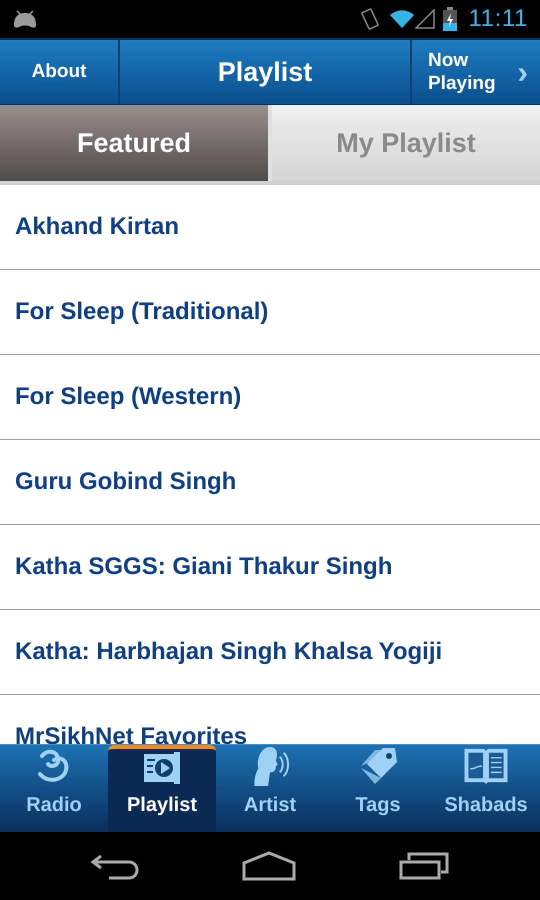 This screenshot has height=900, width=540. What do you see at coordinates (423, 866) in the screenshot?
I see `recent-apps-icon` at bounding box center [423, 866].